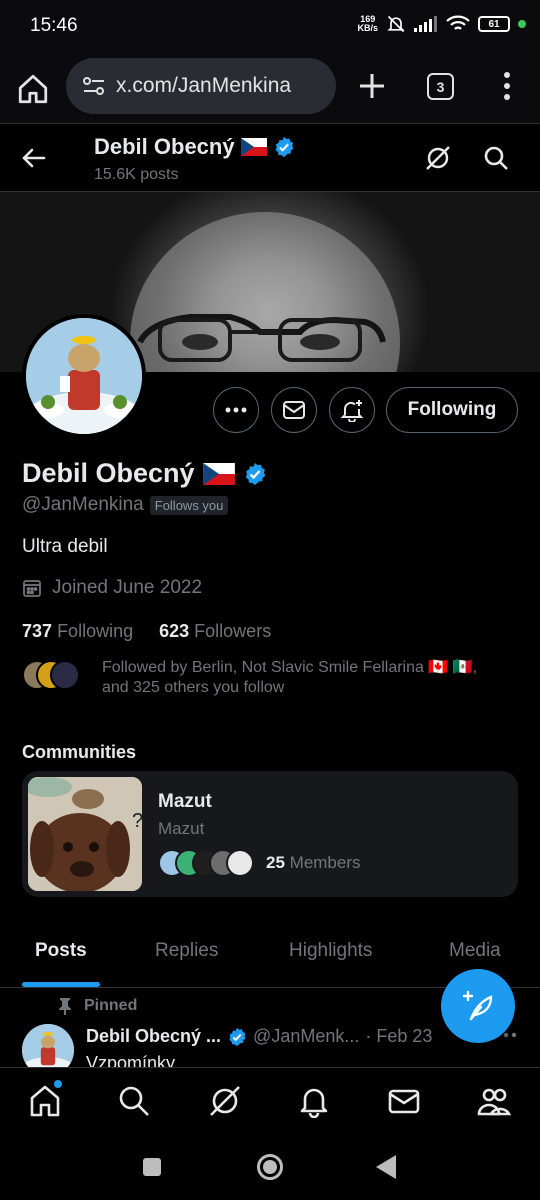 Image resolution: width=540 pixels, height=1200 pixels. What do you see at coordinates (34, 158) in the screenshot?
I see `back-arrow-icon` at bounding box center [34, 158].